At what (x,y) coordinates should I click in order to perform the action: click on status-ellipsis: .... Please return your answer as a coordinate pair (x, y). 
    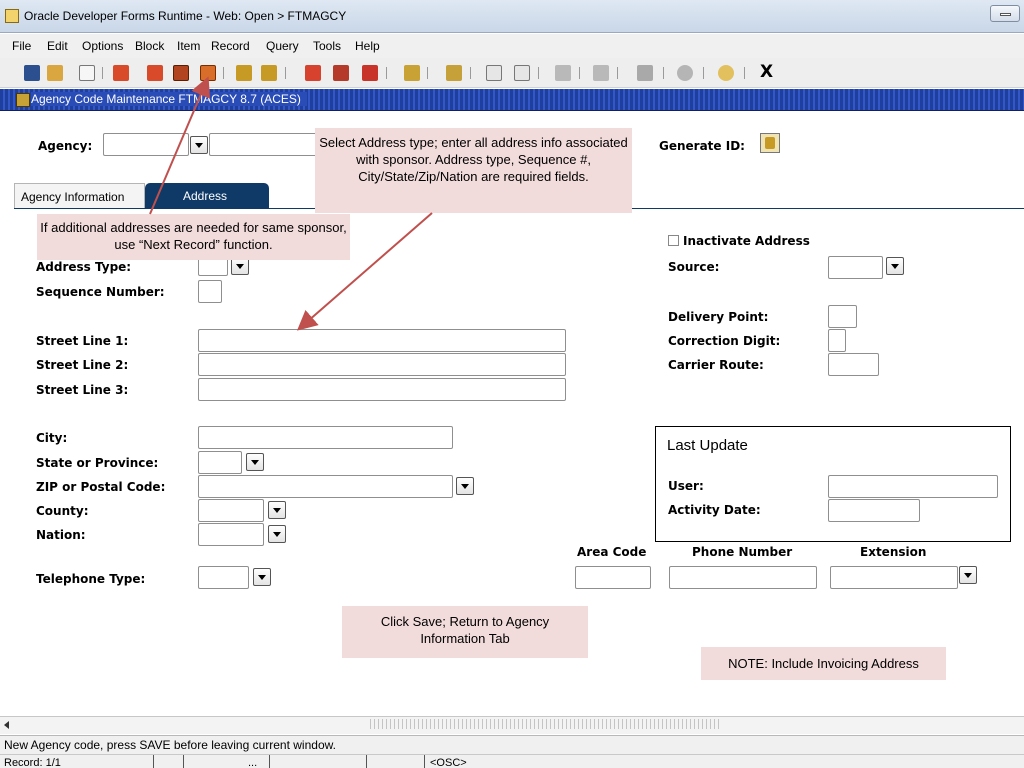
    Looking at the image, I should click on (253, 762).